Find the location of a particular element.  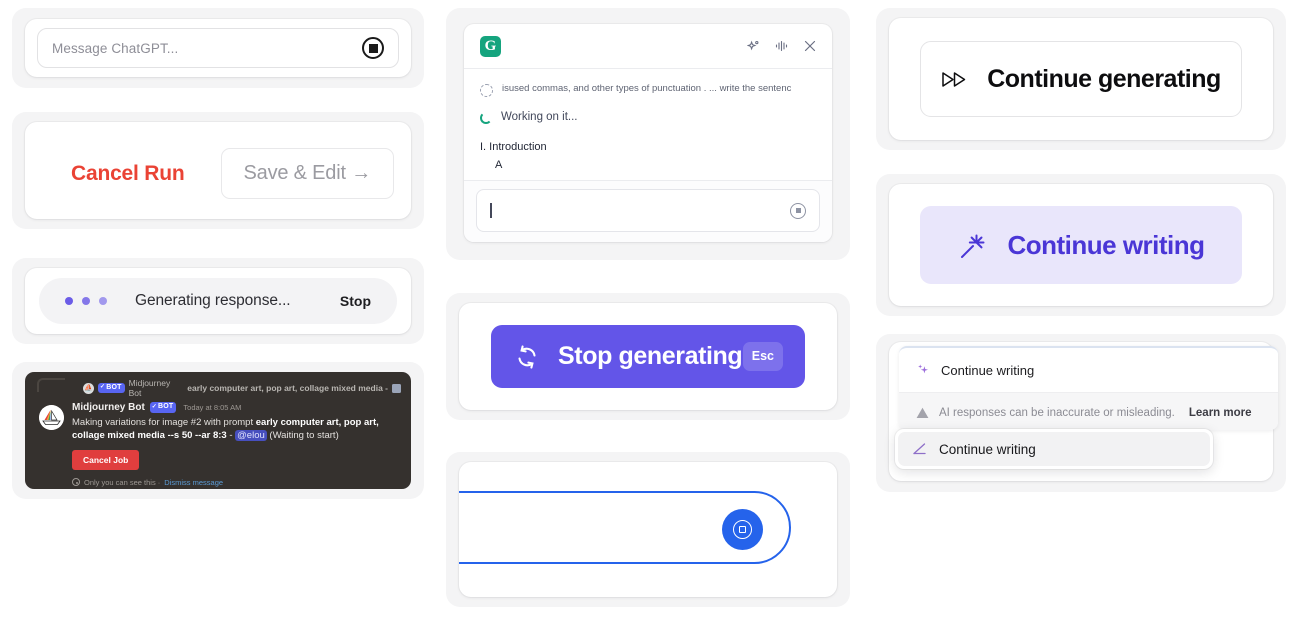

outline-line: A is located at coordinates (499, 165).